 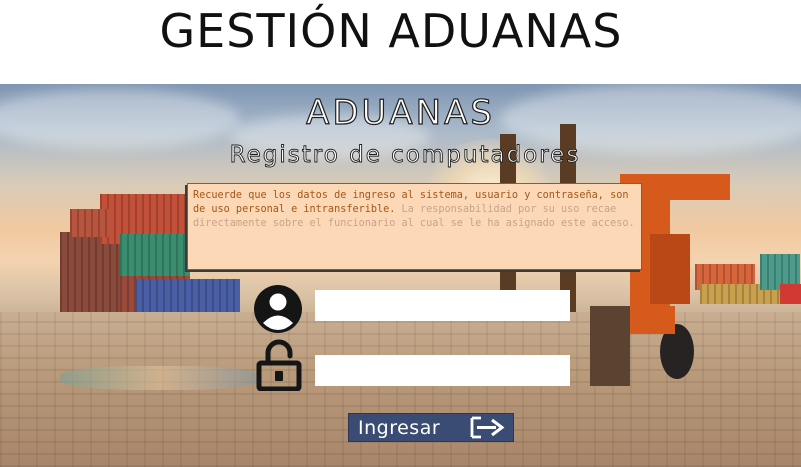 What do you see at coordinates (400, 112) in the screenshot?
I see `brand-heading: ADUANAS` at bounding box center [400, 112].